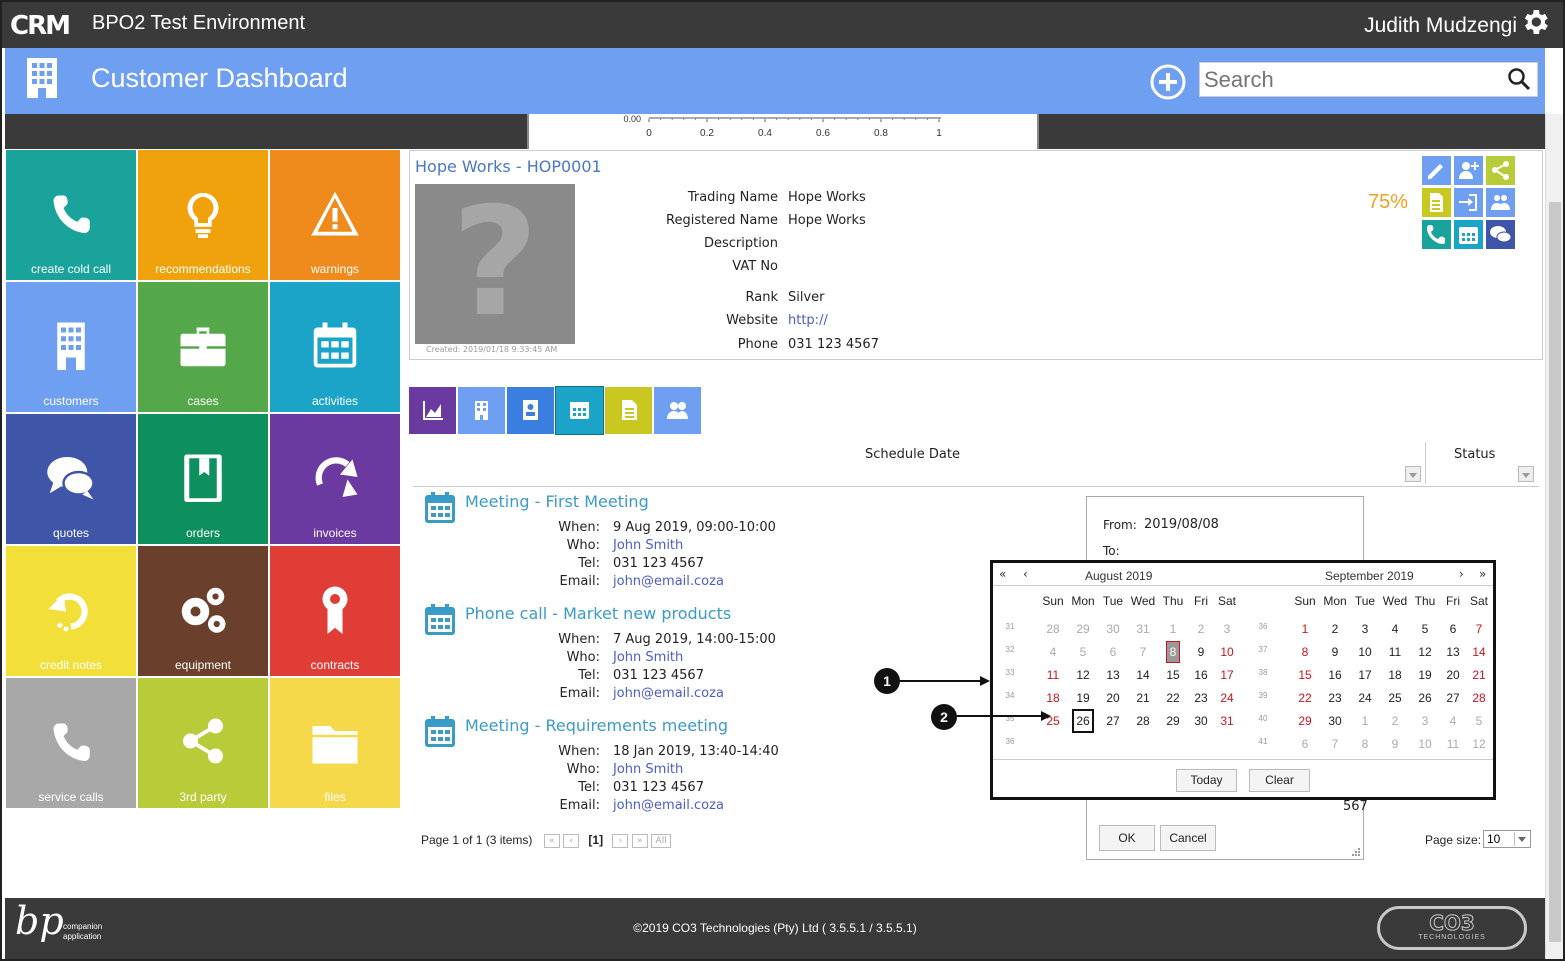 Image resolution: width=1565 pixels, height=961 pixels. I want to click on chat-icon, so click(1500, 234).